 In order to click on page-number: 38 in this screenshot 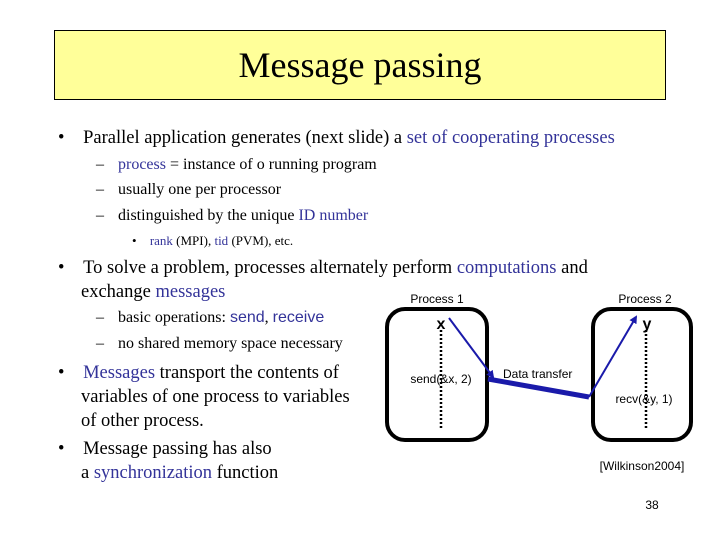, I will do `click(652, 505)`.